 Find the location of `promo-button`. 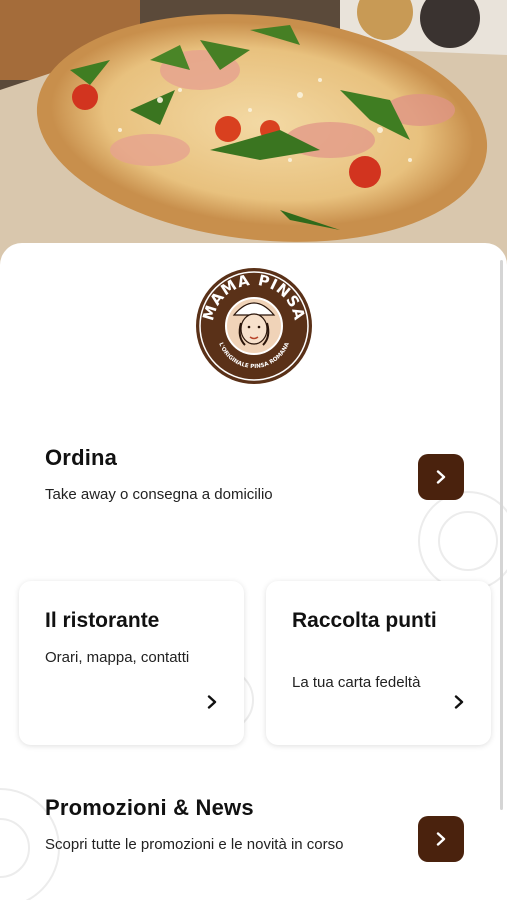

promo-button is located at coordinates (441, 839).